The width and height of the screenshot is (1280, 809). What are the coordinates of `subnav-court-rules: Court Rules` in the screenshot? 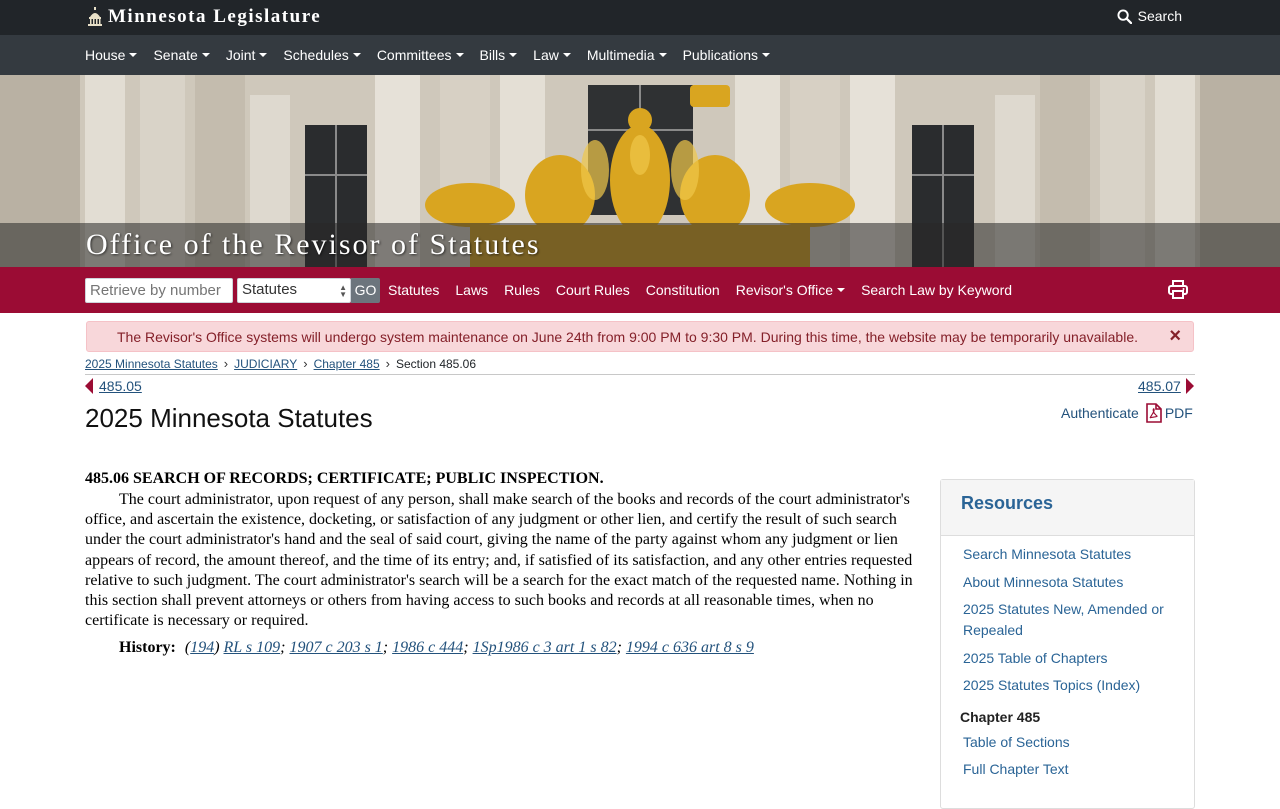 It's located at (593, 290).